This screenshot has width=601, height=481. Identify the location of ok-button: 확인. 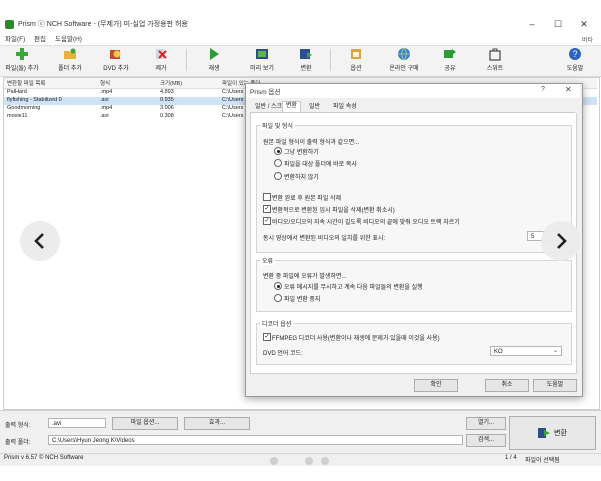
(436, 385).